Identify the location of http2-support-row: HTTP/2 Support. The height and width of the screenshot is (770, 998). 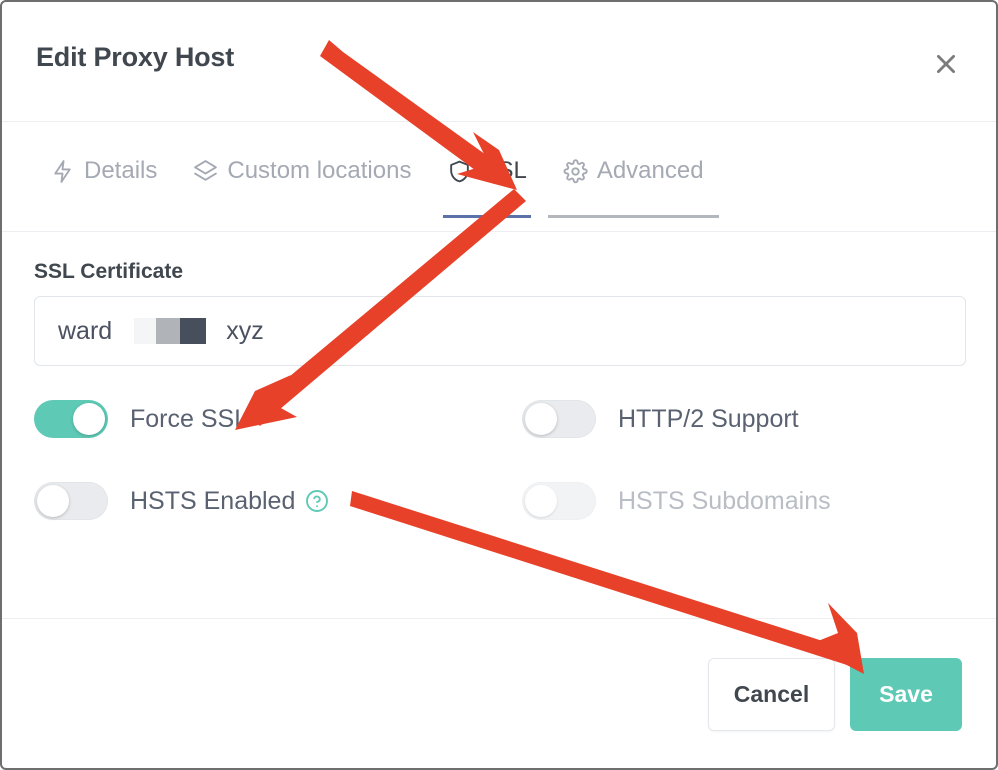
(660, 419).